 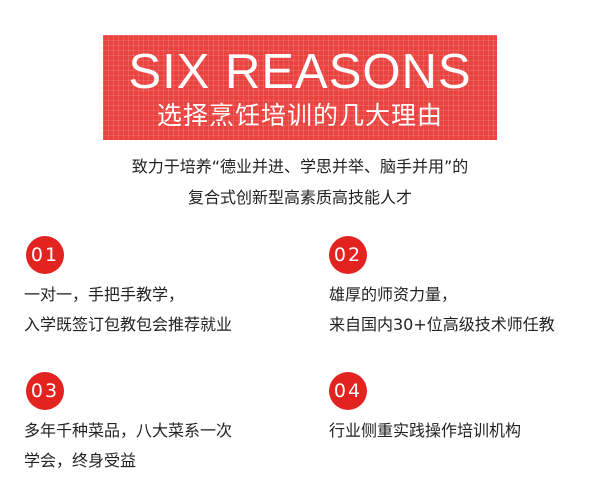 I want to click on reason-text-line-1: 行业侧重实践操作培训机构, so click(x=425, y=430).